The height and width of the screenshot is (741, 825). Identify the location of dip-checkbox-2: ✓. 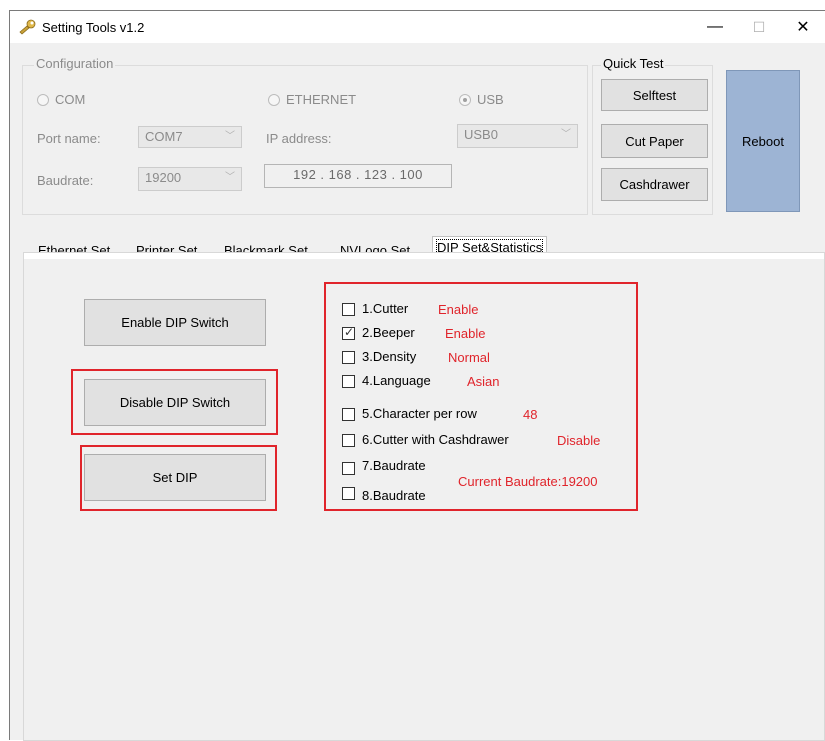
(348, 332).